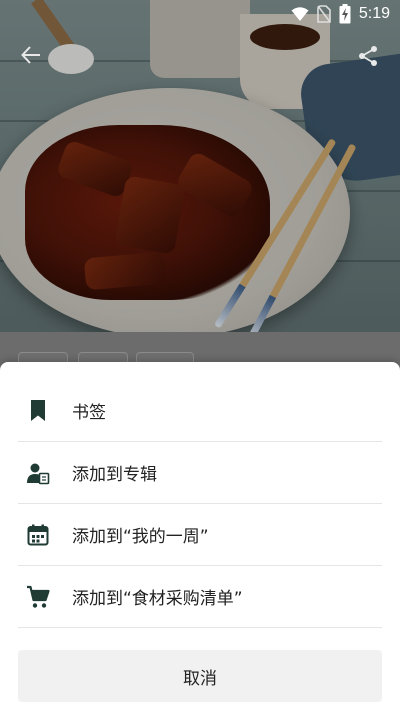 The image size is (400, 712). Describe the element at coordinates (200, 676) in the screenshot. I see `cancel-button: 取消` at that location.